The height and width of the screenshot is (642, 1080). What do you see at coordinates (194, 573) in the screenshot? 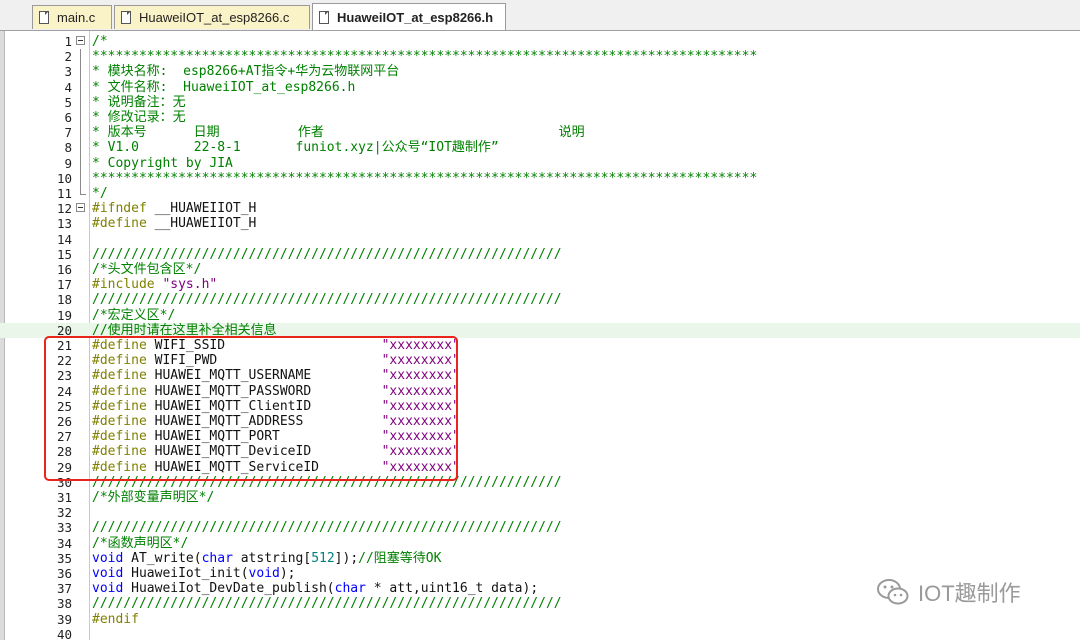
I see `code-text: void HuaweiIot_init(void);` at bounding box center [194, 573].